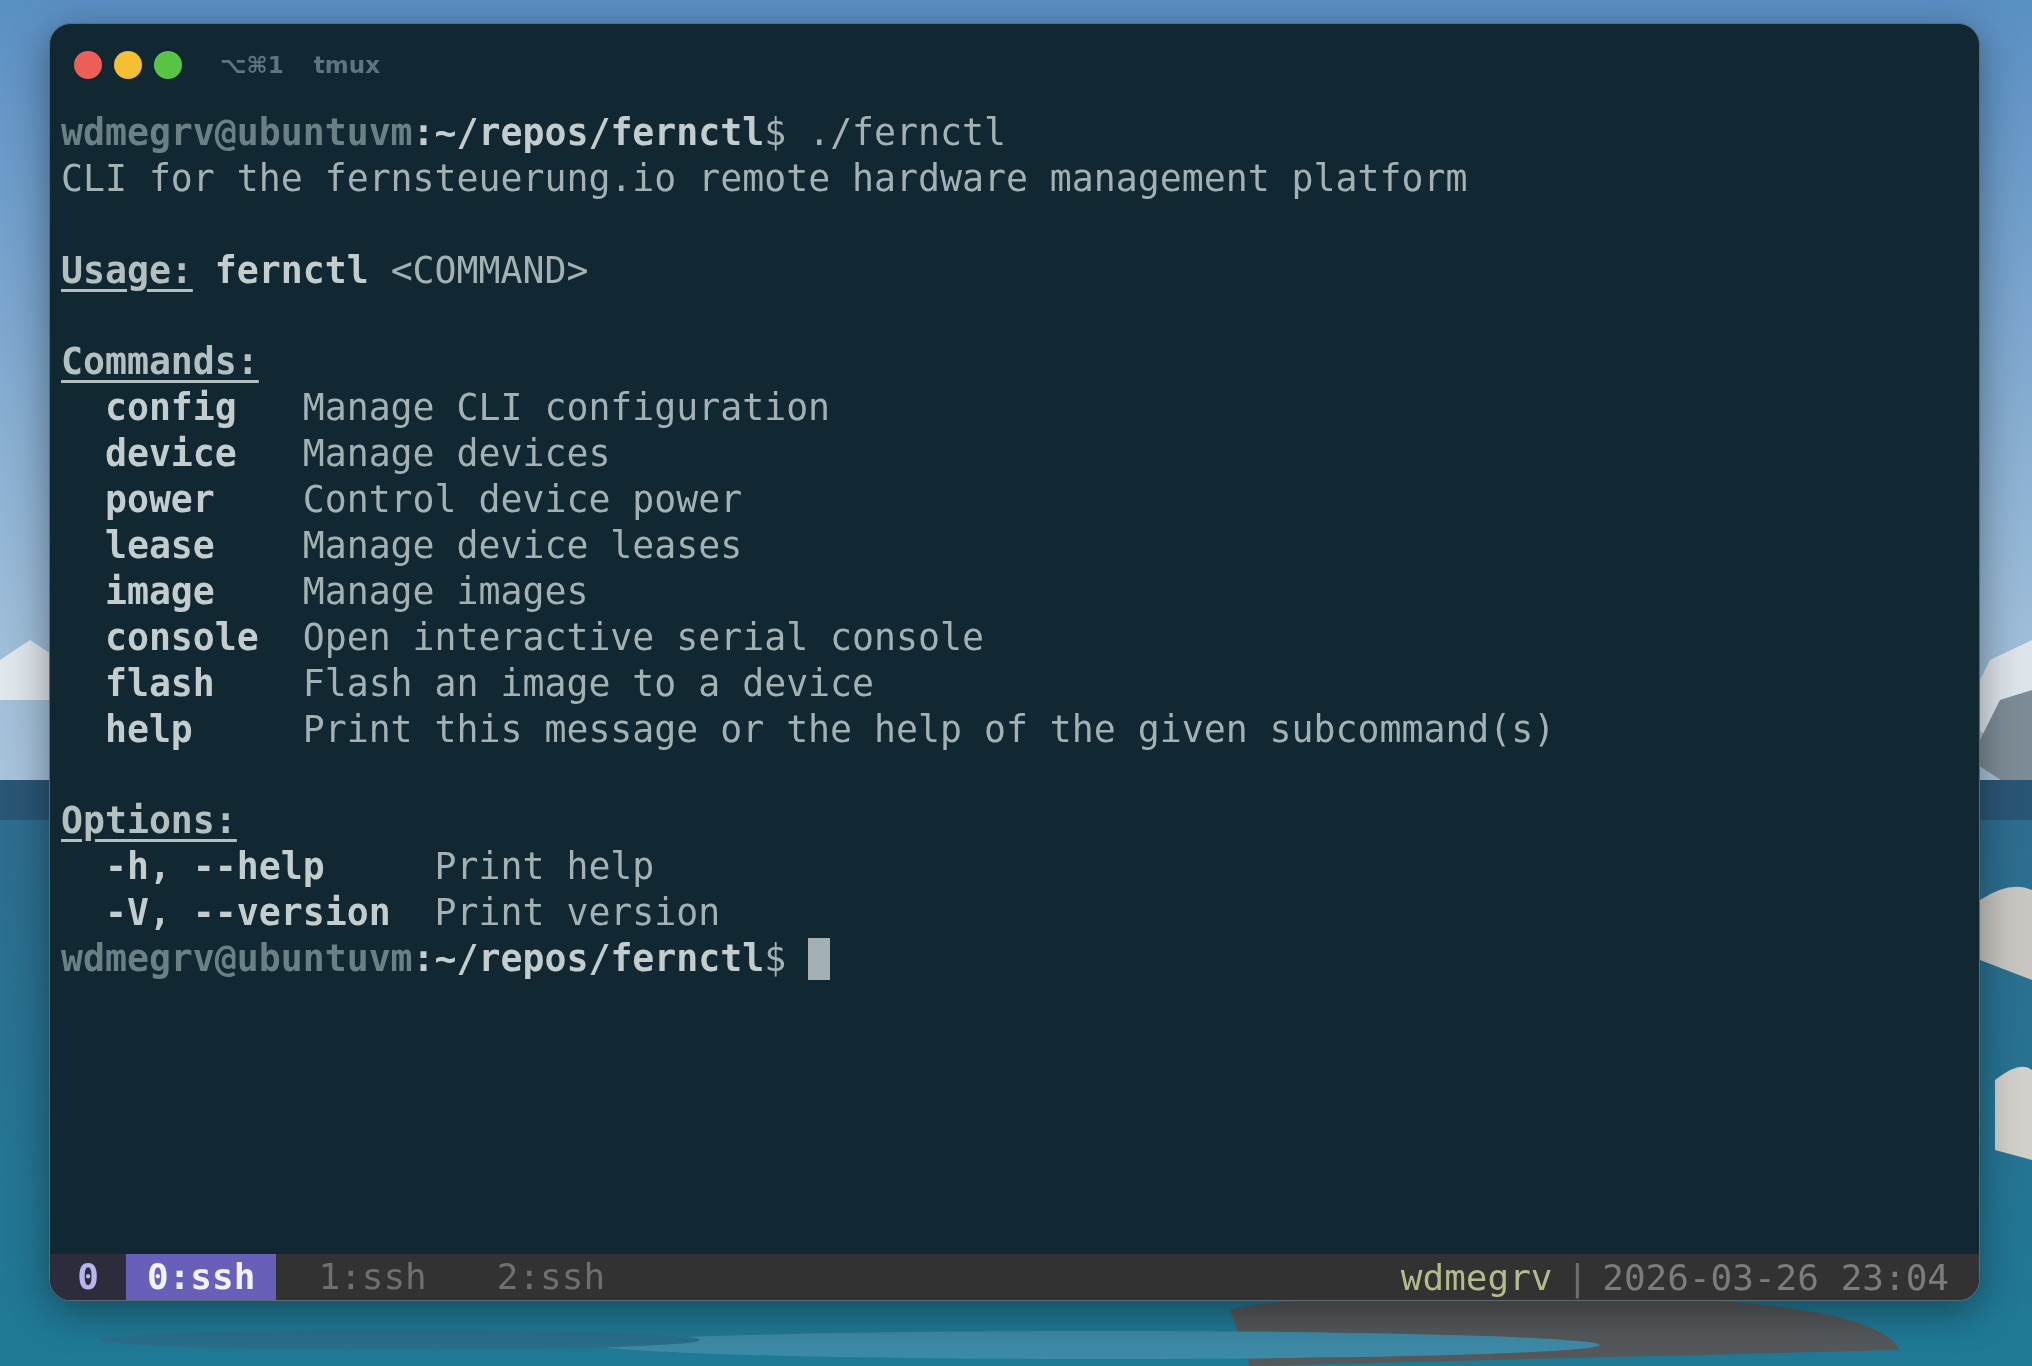 The image size is (2032, 1366). Describe the element at coordinates (171, 454) in the screenshot. I see `command-name: device` at that location.